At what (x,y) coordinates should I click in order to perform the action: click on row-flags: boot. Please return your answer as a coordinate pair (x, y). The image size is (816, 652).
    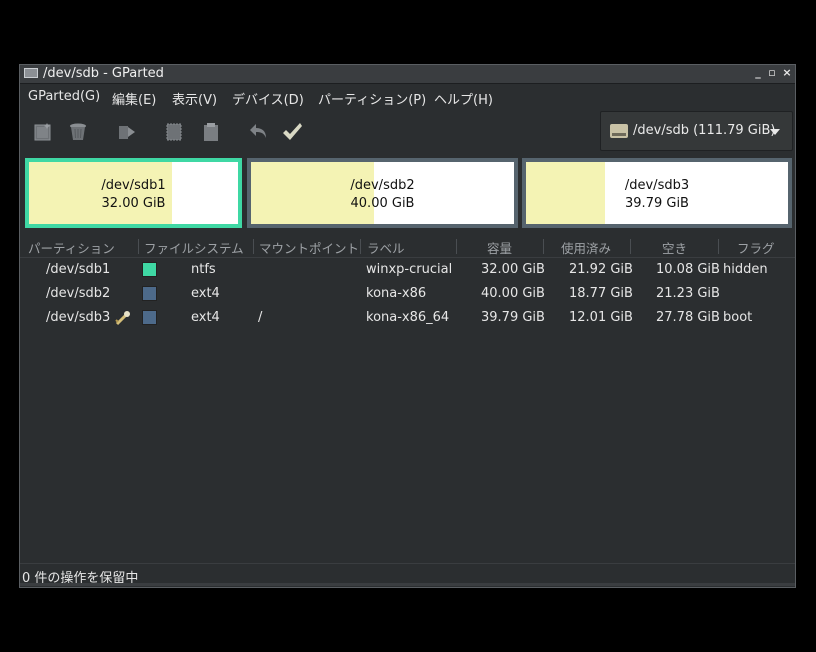
    Looking at the image, I should click on (738, 317).